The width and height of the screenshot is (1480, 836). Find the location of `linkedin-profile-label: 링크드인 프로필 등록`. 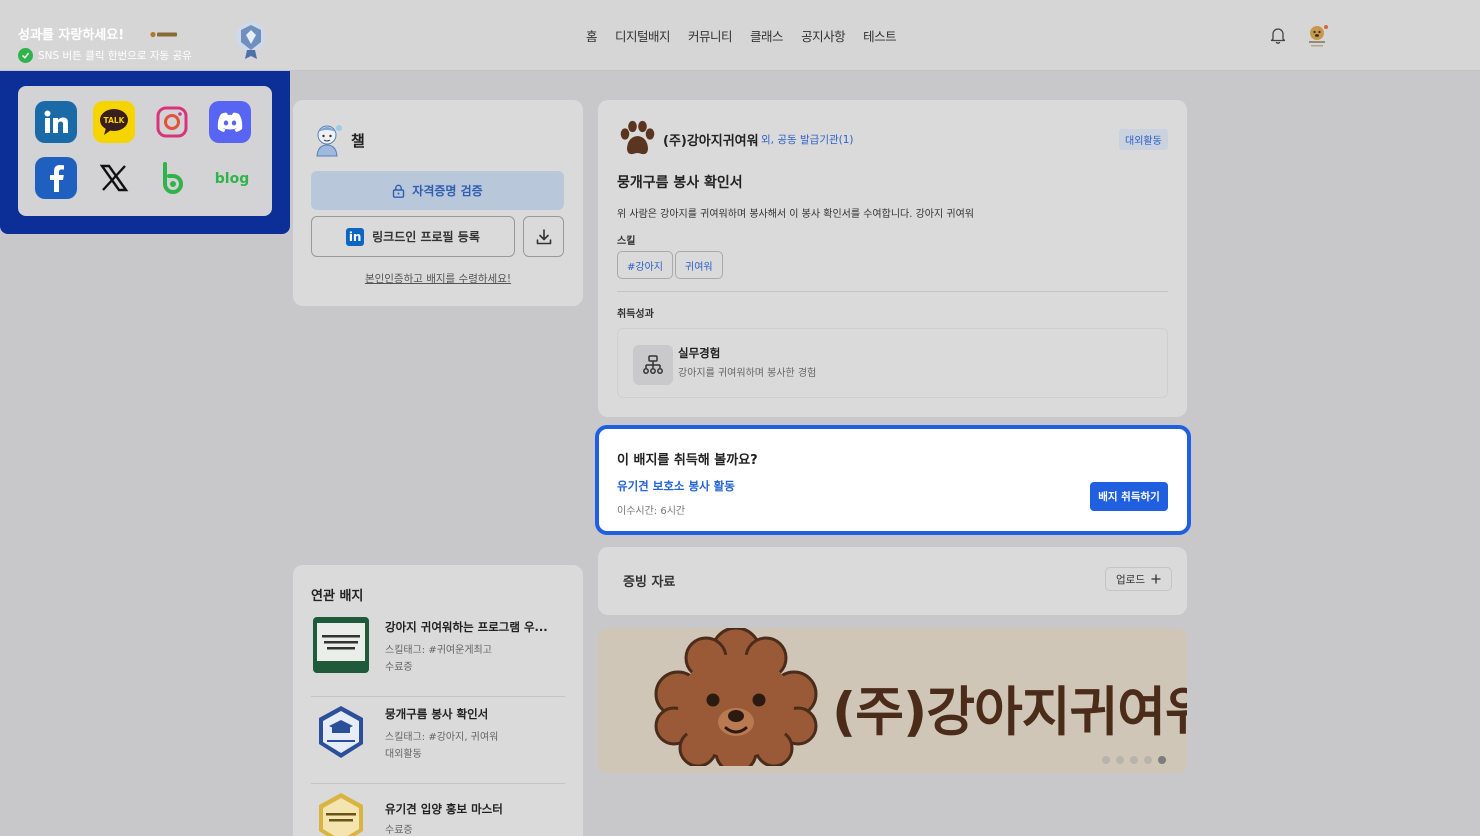

linkedin-profile-label: 링크드인 프로필 등록 is located at coordinates (426, 237).